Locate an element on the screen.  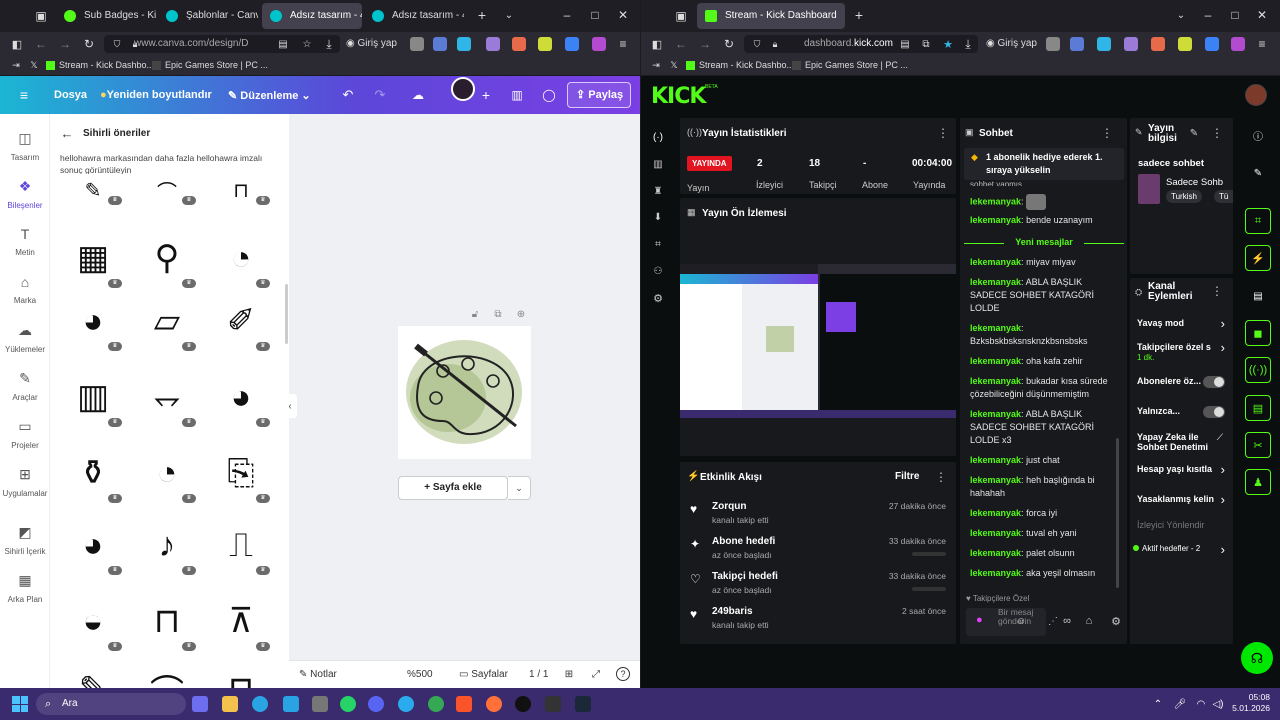
whatsapp-icon is located at coordinates (348, 704).